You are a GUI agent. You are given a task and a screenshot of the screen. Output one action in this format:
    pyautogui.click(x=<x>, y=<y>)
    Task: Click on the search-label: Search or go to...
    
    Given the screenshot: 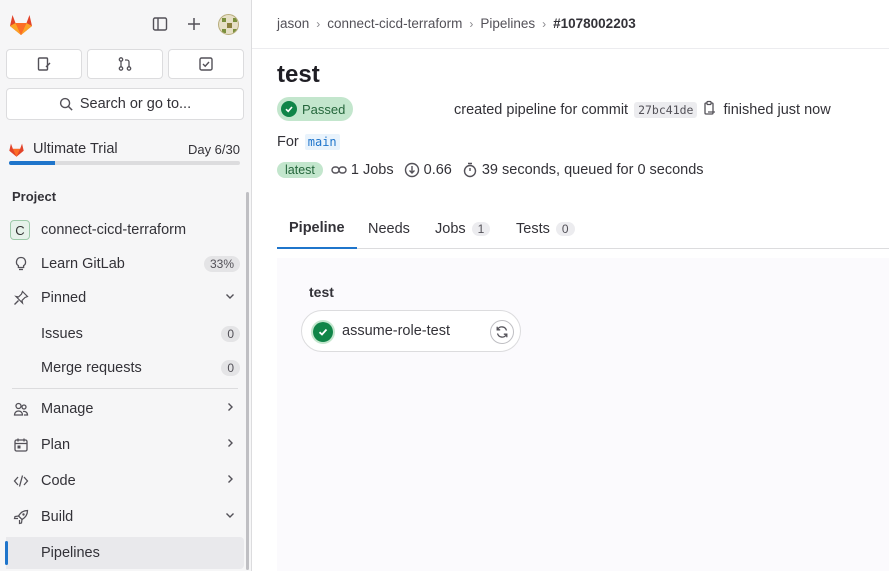 What is the action you would take?
    pyautogui.click(x=135, y=104)
    